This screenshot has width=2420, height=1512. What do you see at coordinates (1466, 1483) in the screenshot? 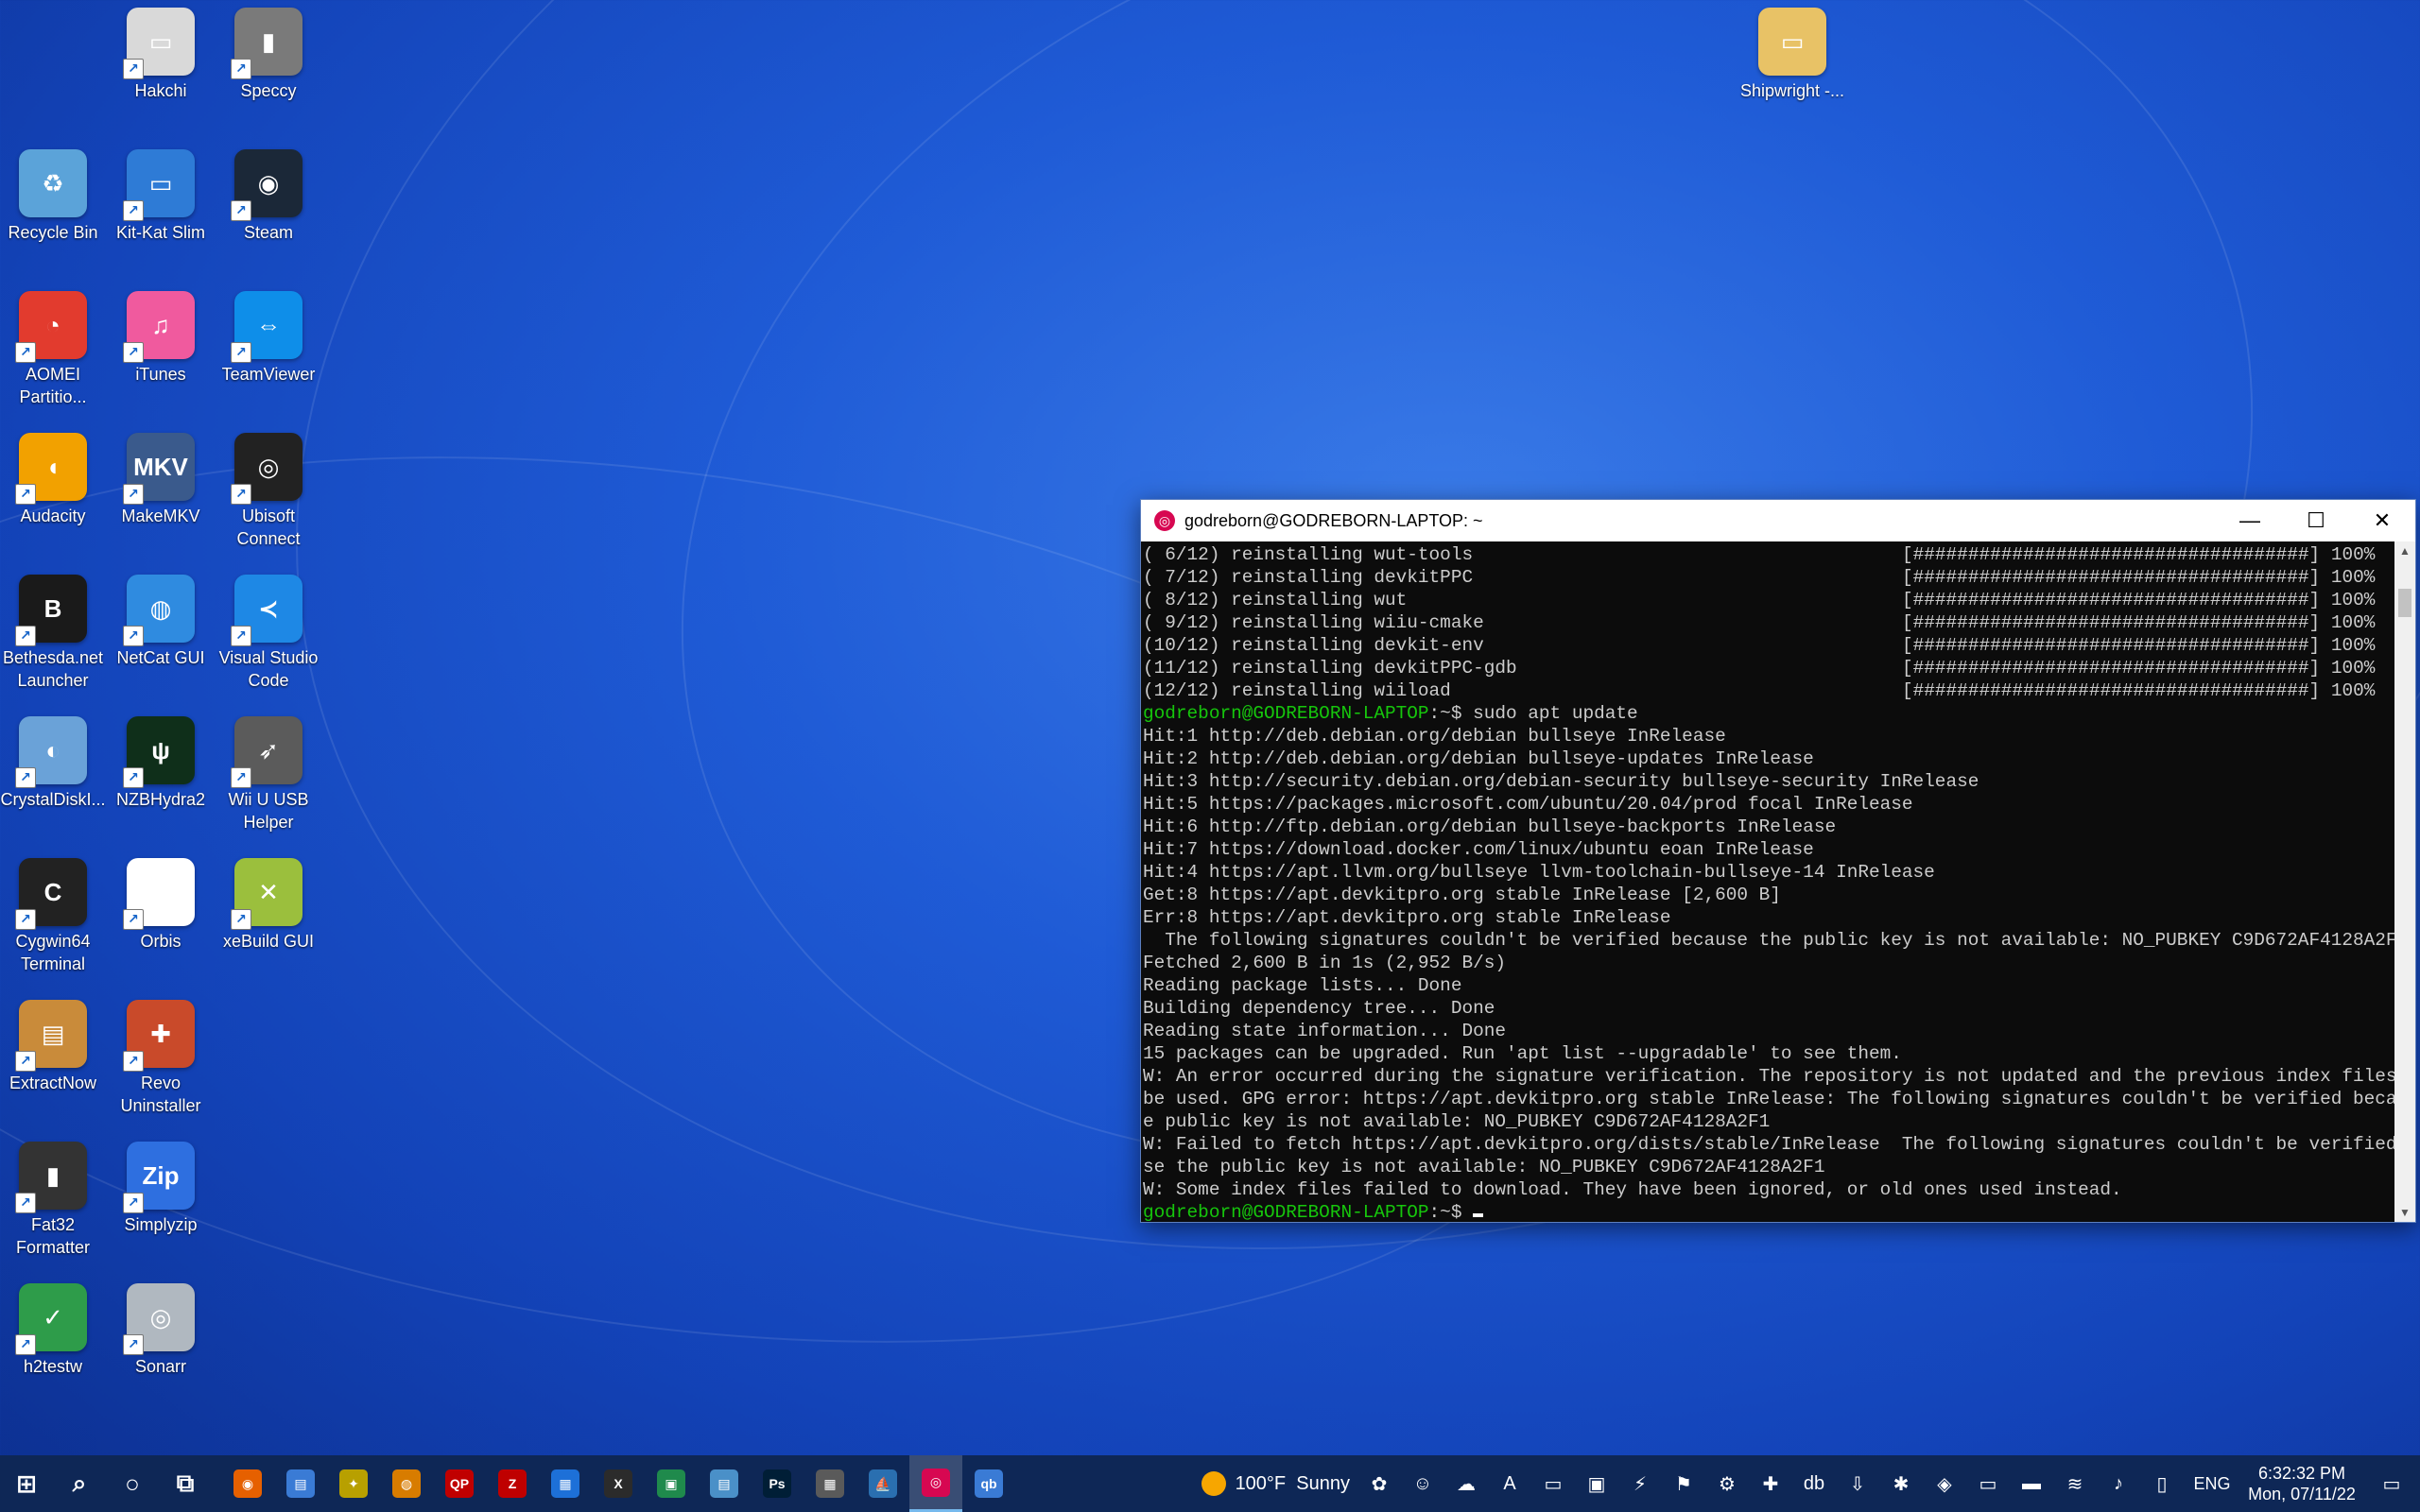
I see `tray-icon: ☁` at bounding box center [1466, 1483].